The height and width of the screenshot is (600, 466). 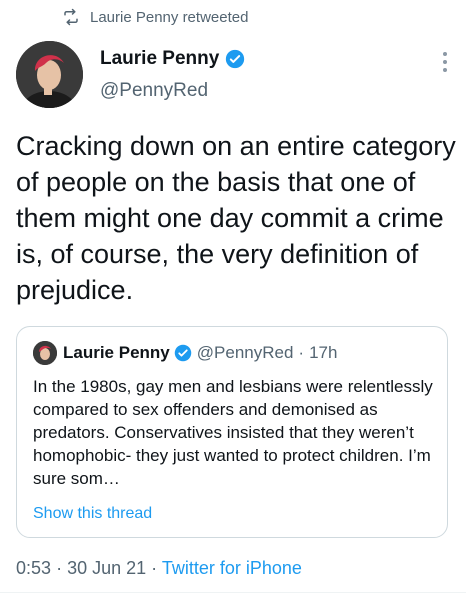 I want to click on quoted-verified-badge-icon, so click(x=183, y=353).